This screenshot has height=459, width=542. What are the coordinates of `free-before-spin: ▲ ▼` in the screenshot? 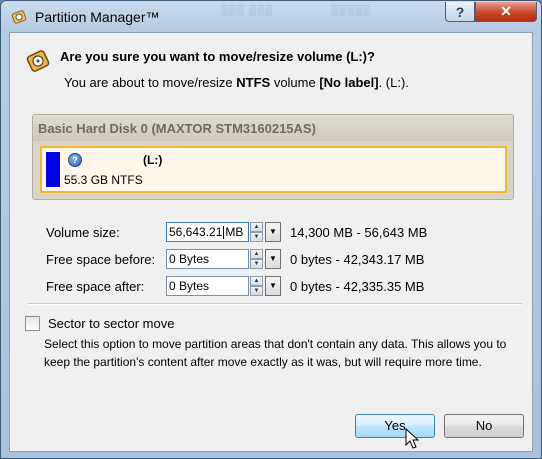 It's located at (256, 259).